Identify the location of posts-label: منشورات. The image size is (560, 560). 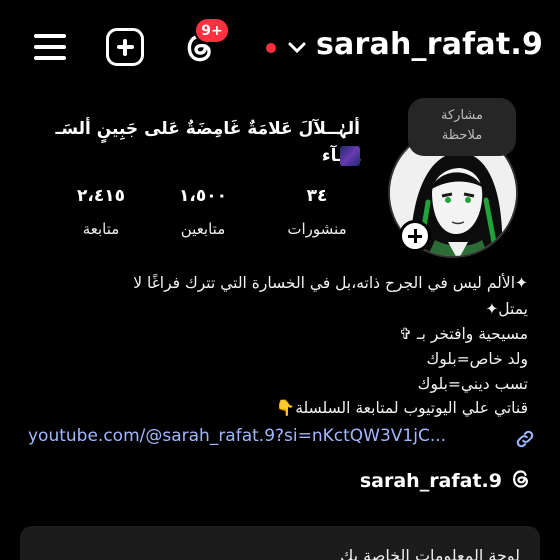
(317, 229).